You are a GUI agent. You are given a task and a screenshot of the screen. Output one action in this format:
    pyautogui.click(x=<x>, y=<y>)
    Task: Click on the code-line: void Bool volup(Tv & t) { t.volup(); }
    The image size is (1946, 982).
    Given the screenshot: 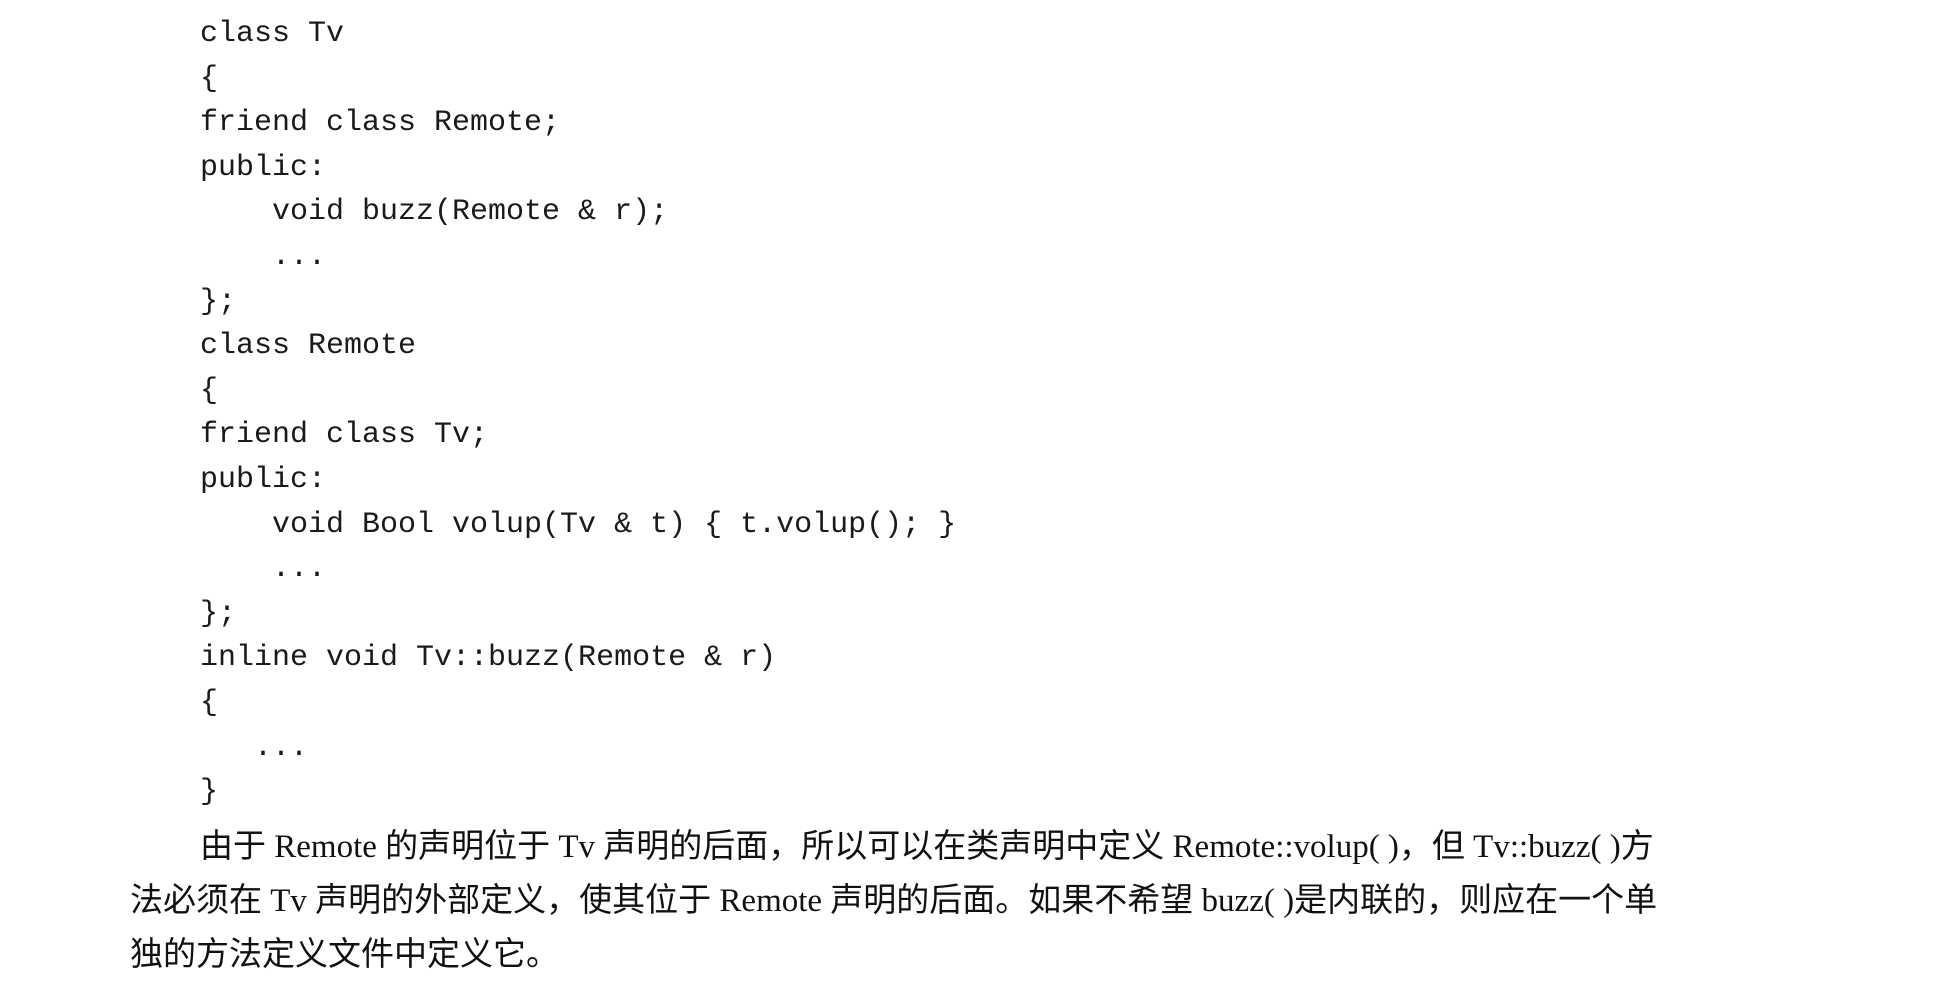 What is the action you would take?
    pyautogui.click(x=578, y=524)
    